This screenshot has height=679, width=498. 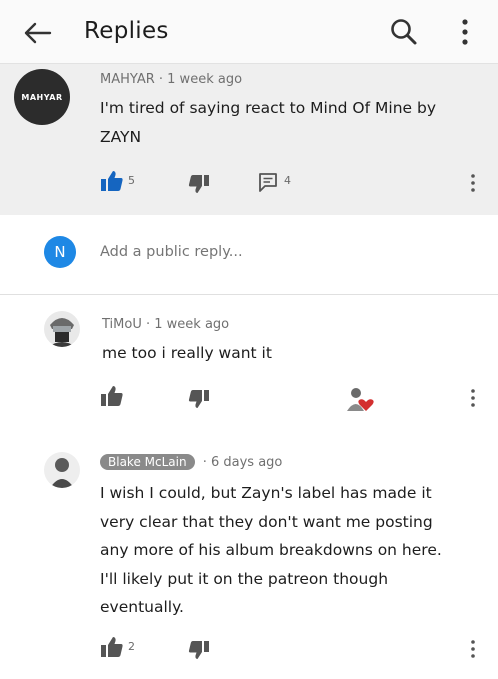 What do you see at coordinates (131, 180) in the screenshot?
I see `like-count: 5` at bounding box center [131, 180].